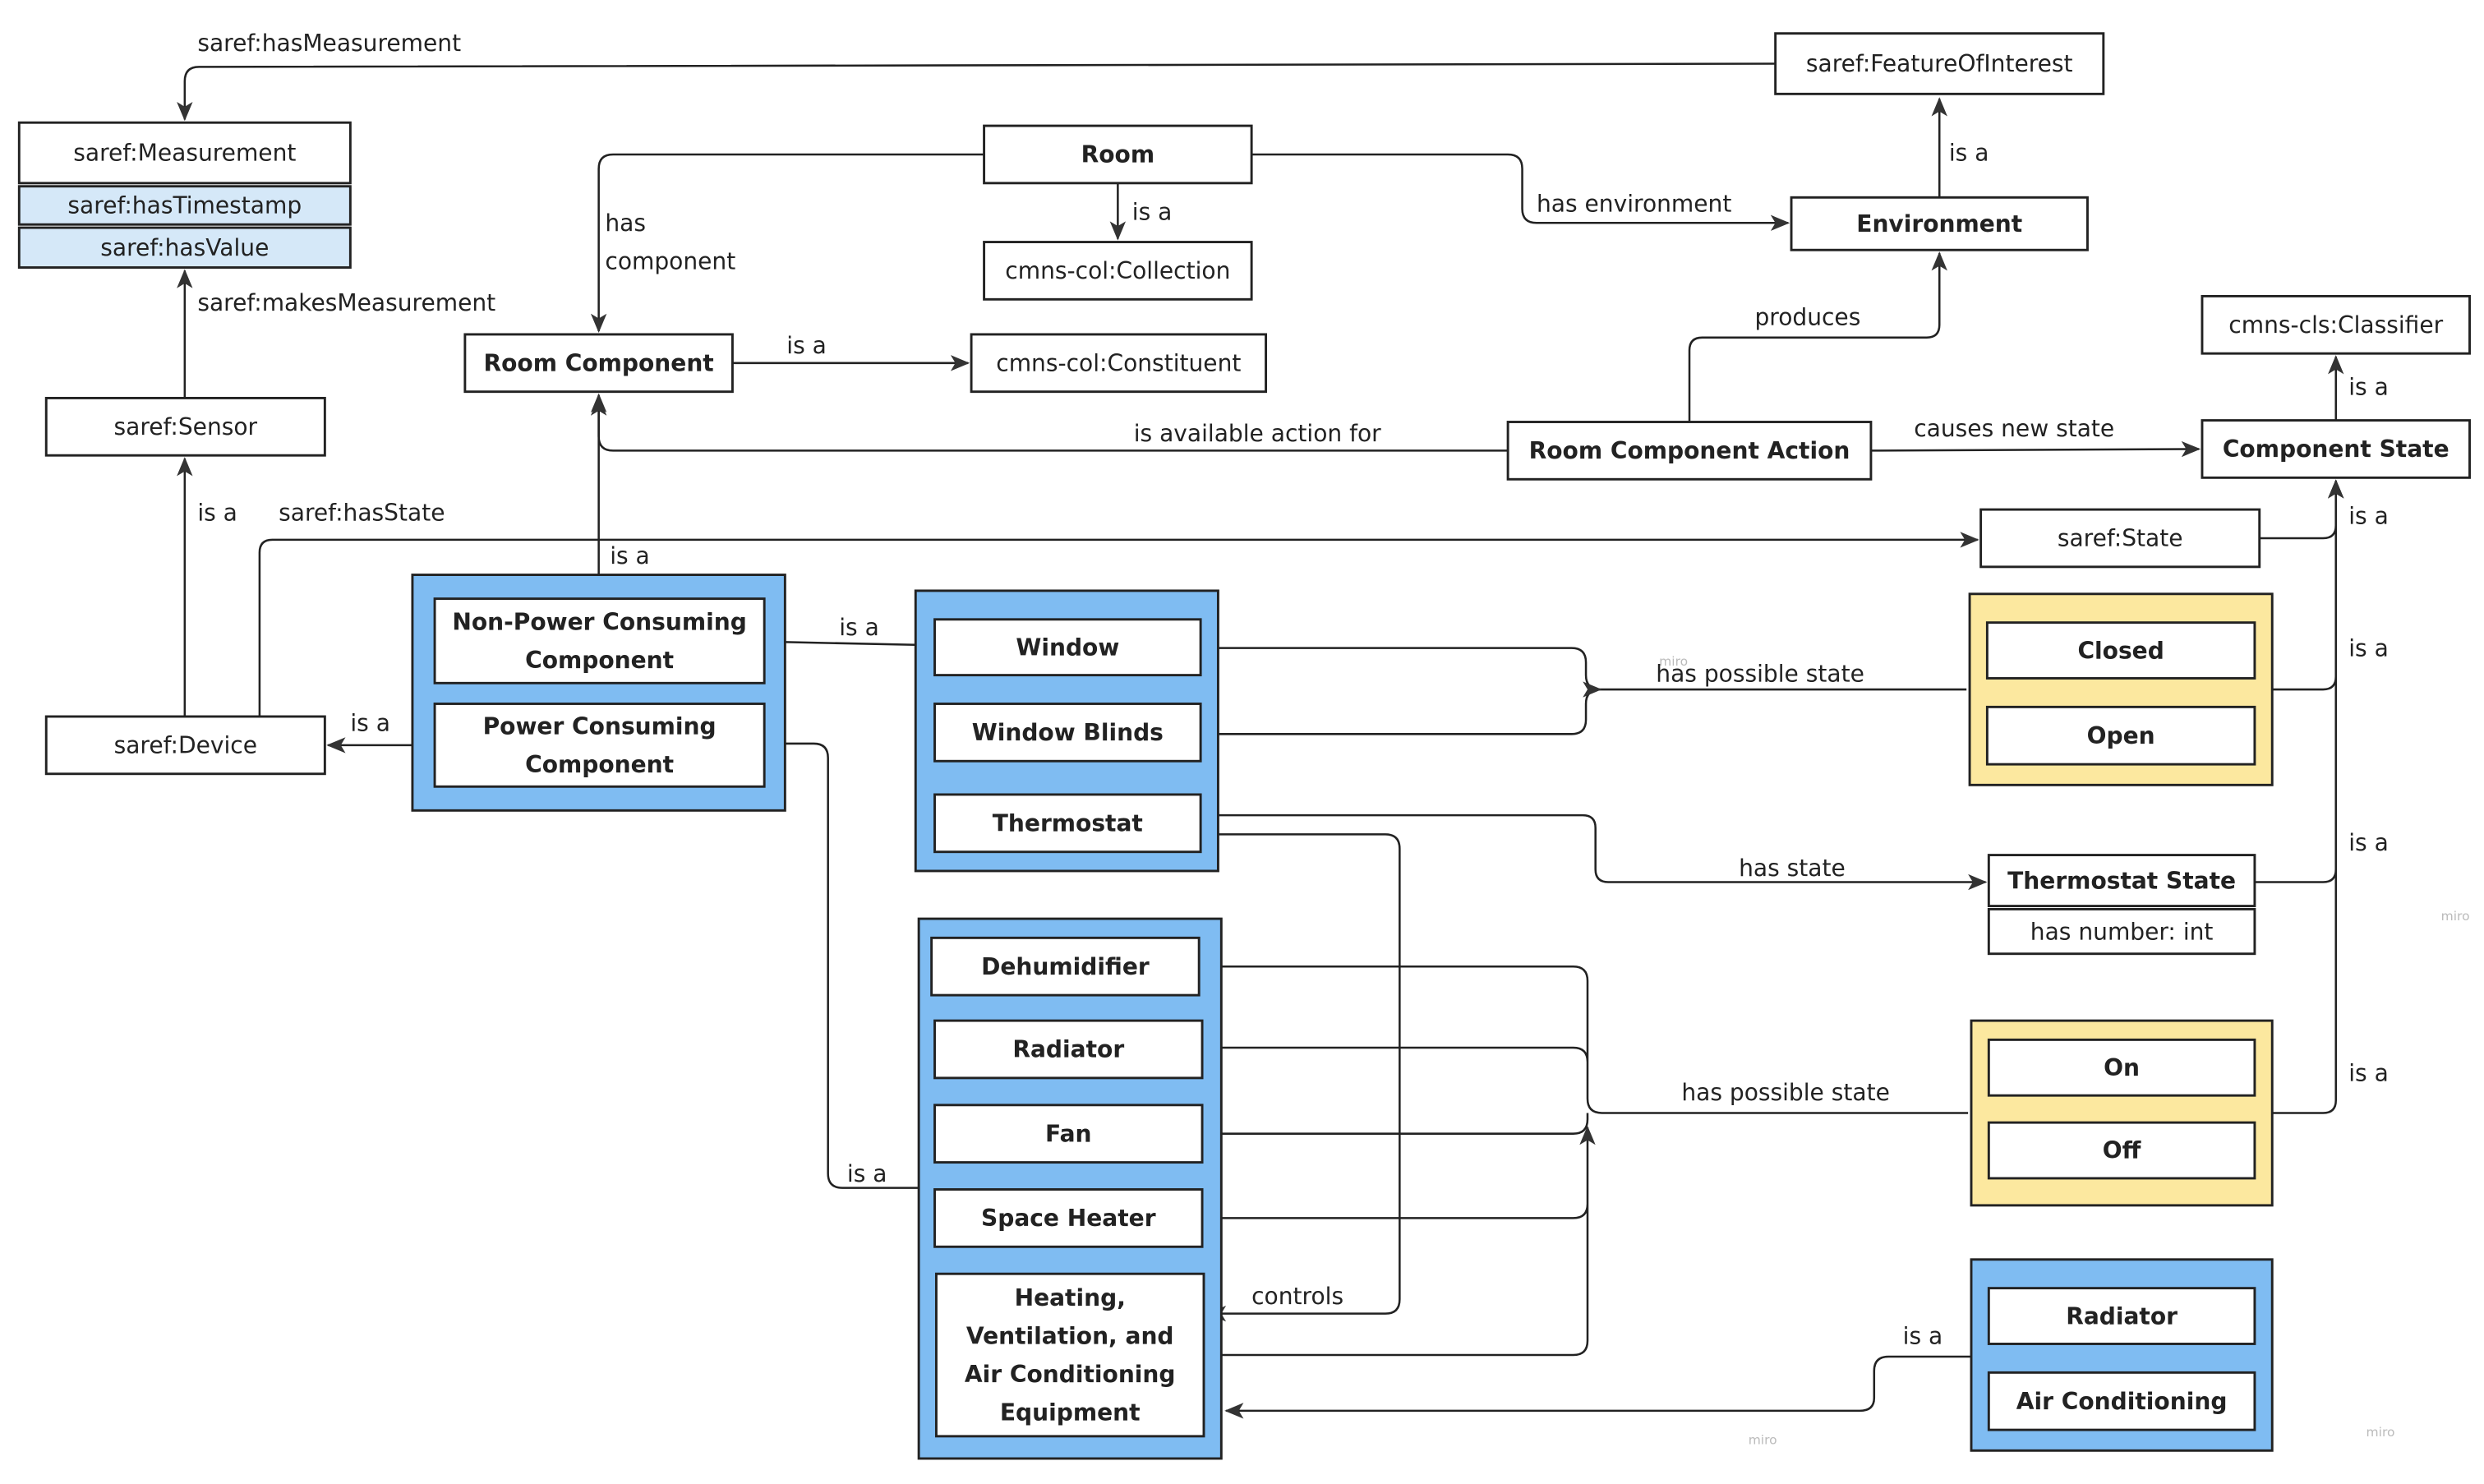 This screenshot has height=1484, width=2484. Describe the element at coordinates (1793, 869) in the screenshot. I see `edge-label: has state` at that location.